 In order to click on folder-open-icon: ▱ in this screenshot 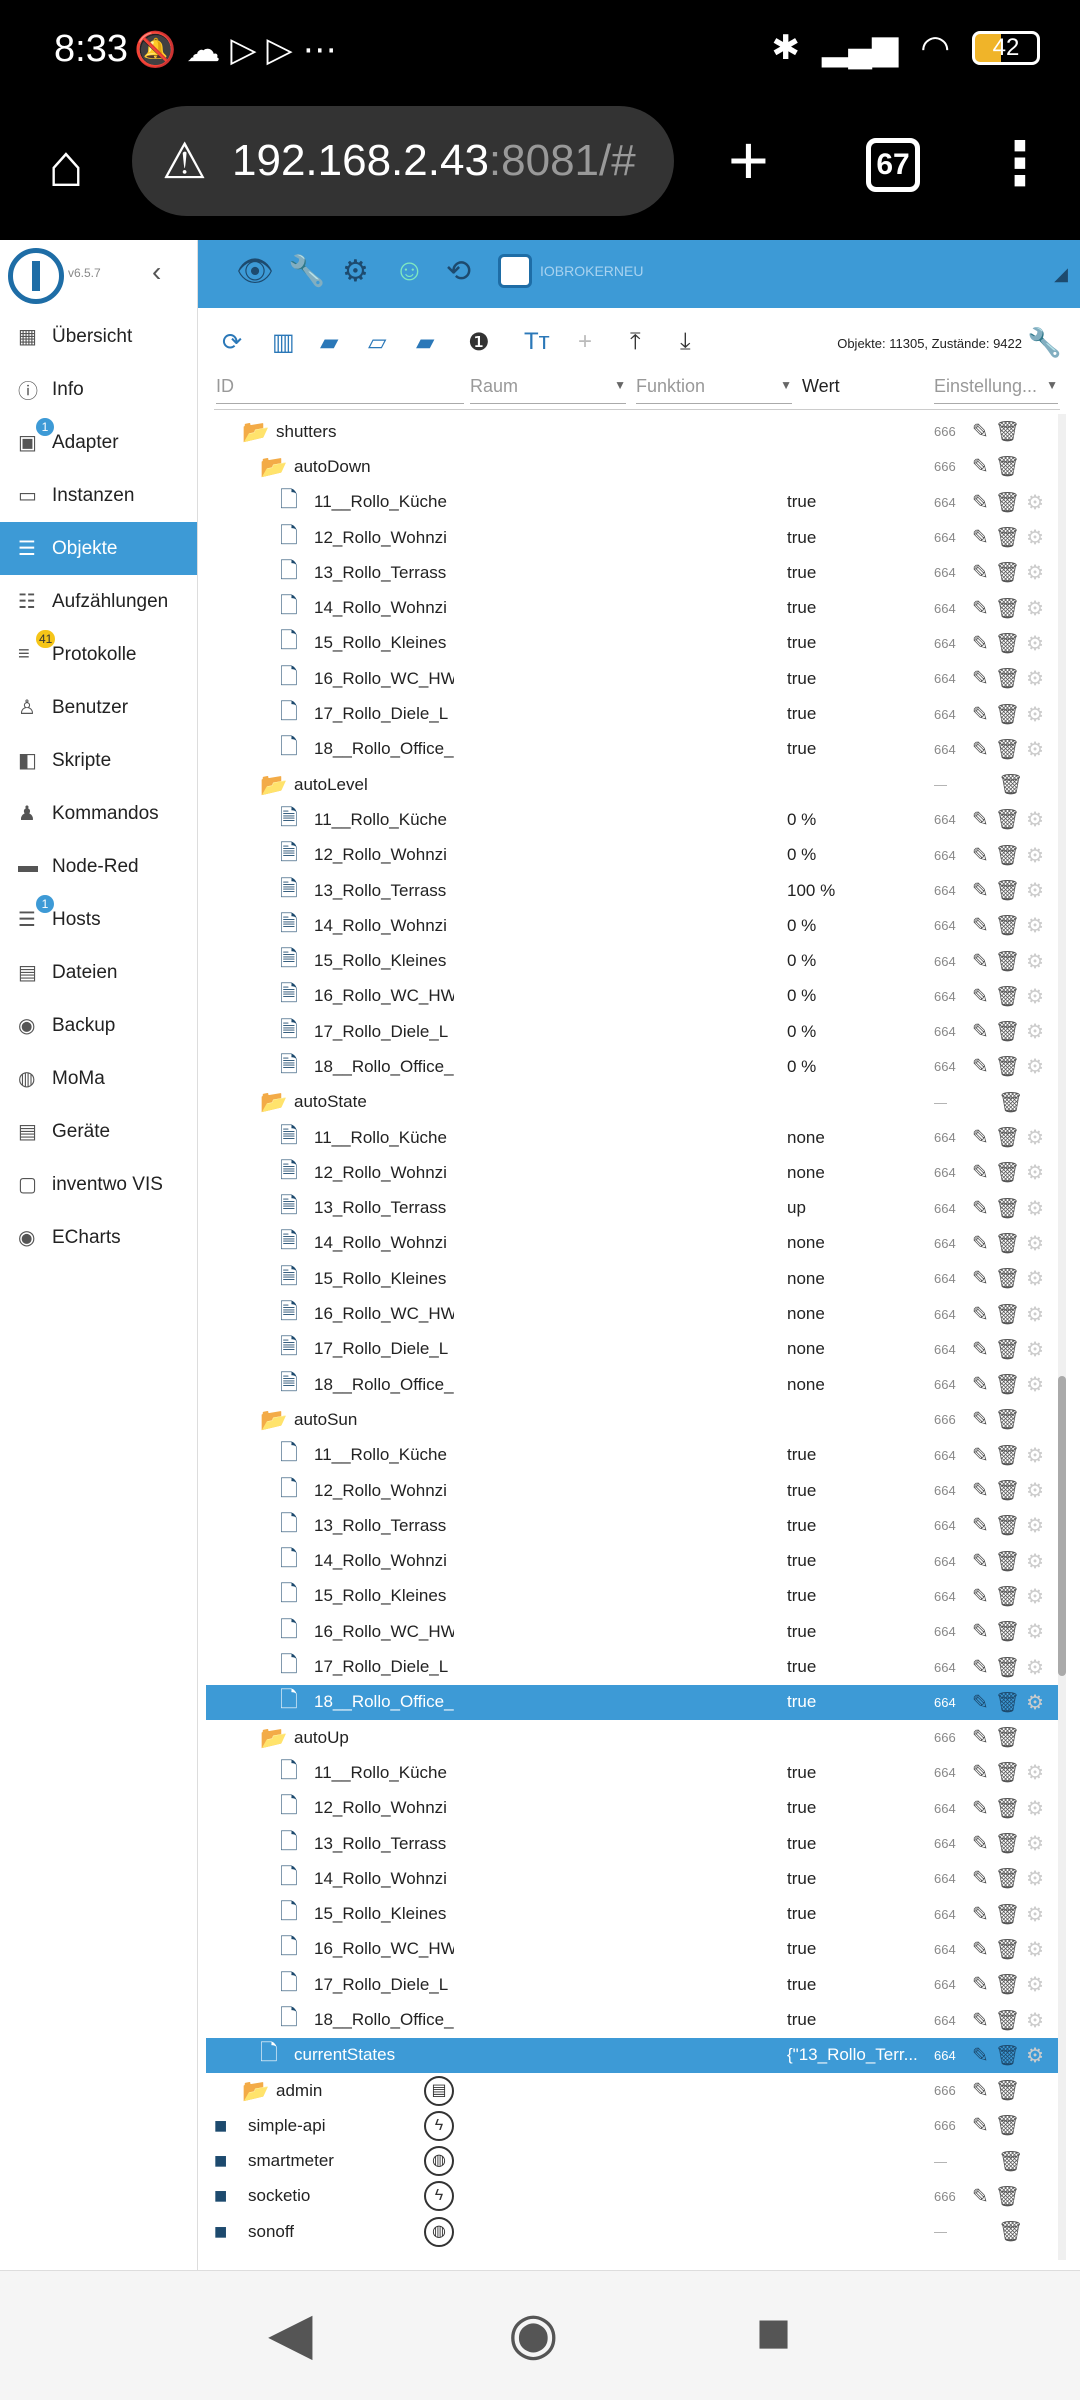, I will do `click(377, 342)`.